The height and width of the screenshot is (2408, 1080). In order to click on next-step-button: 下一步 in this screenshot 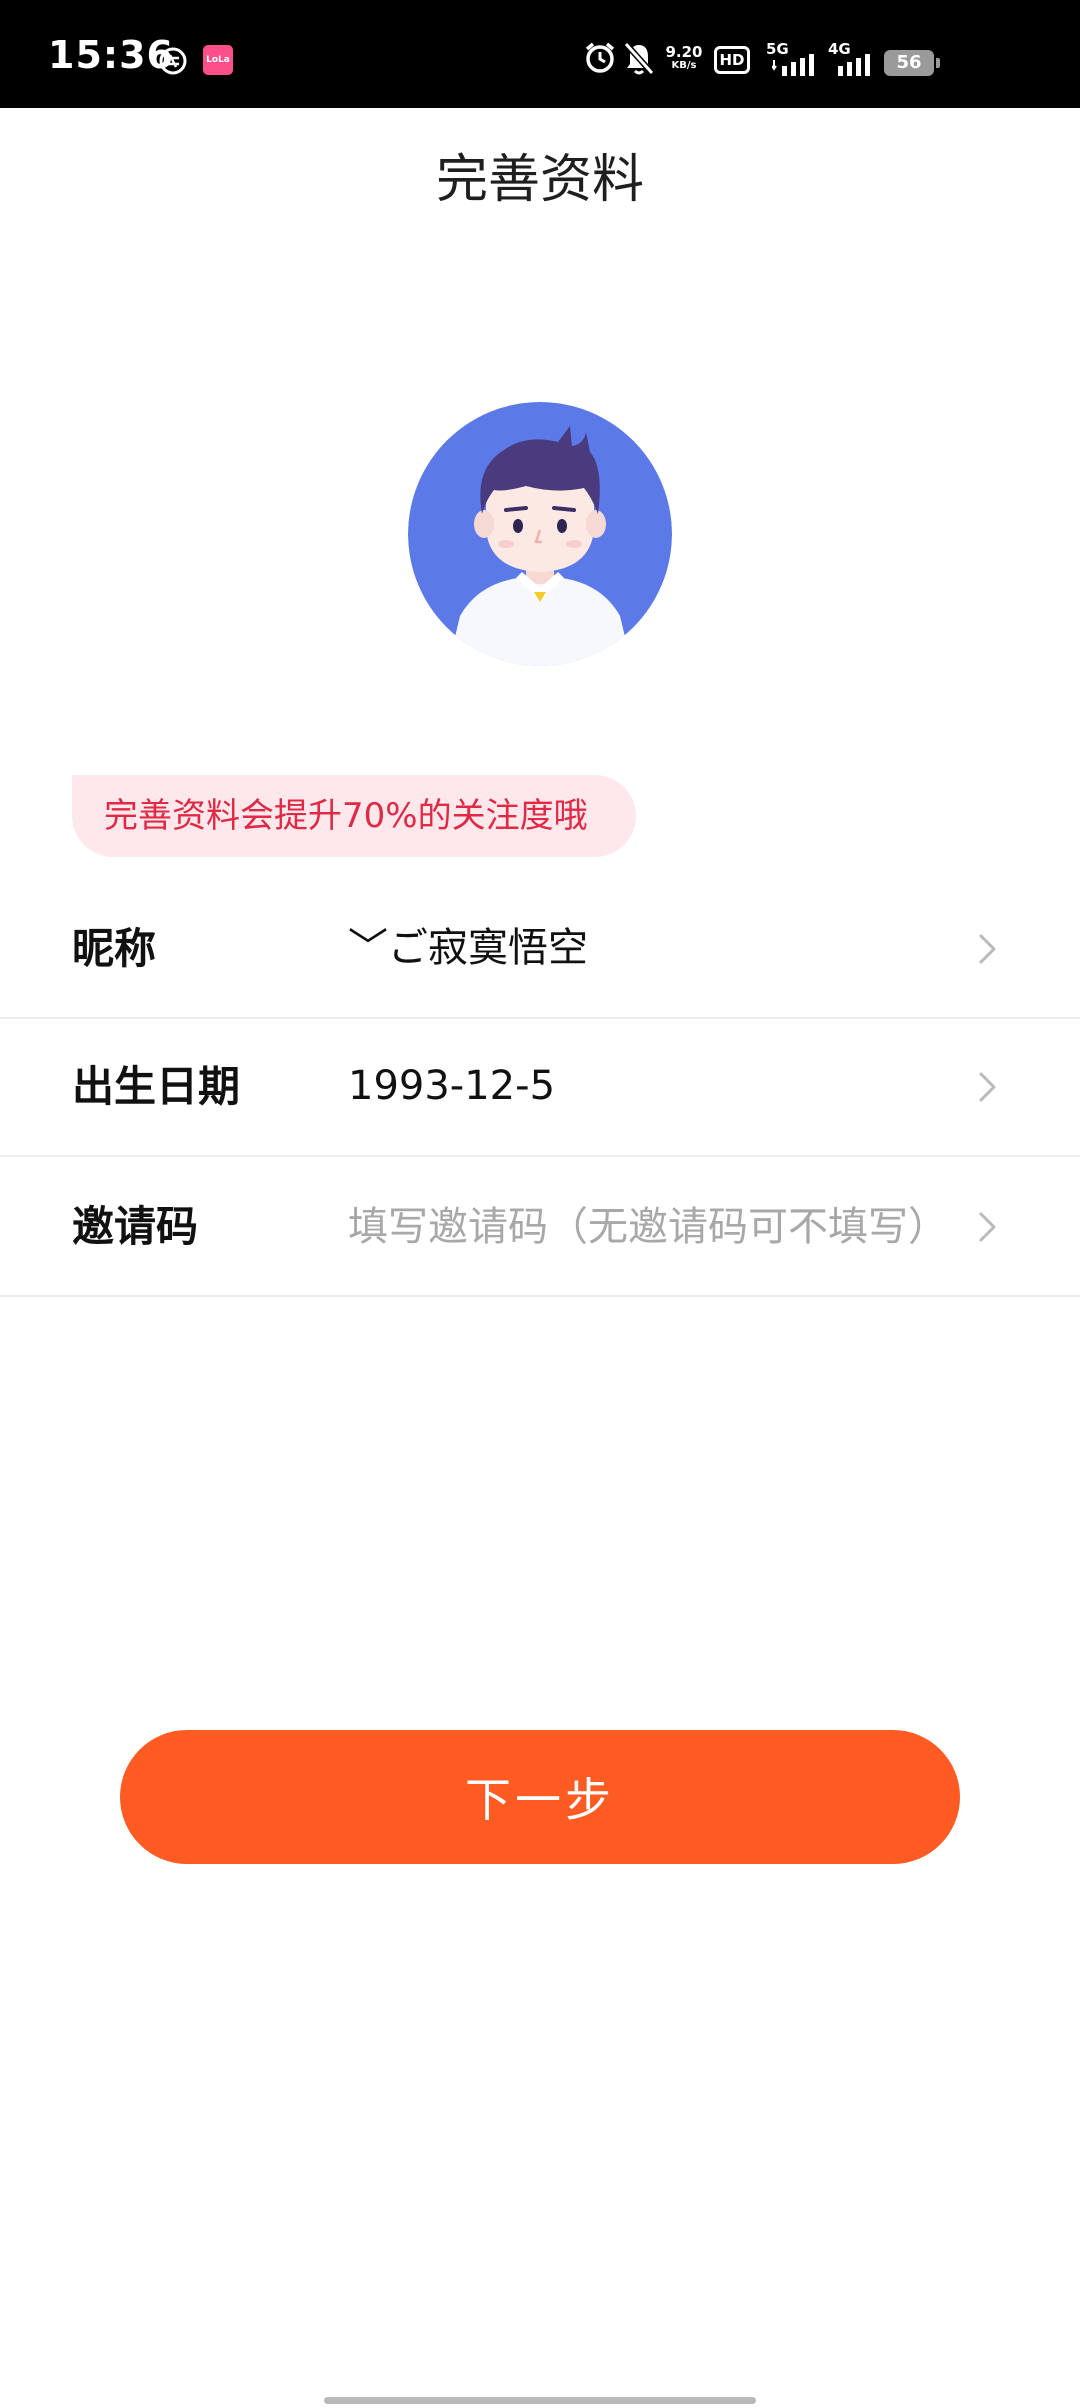, I will do `click(540, 1797)`.